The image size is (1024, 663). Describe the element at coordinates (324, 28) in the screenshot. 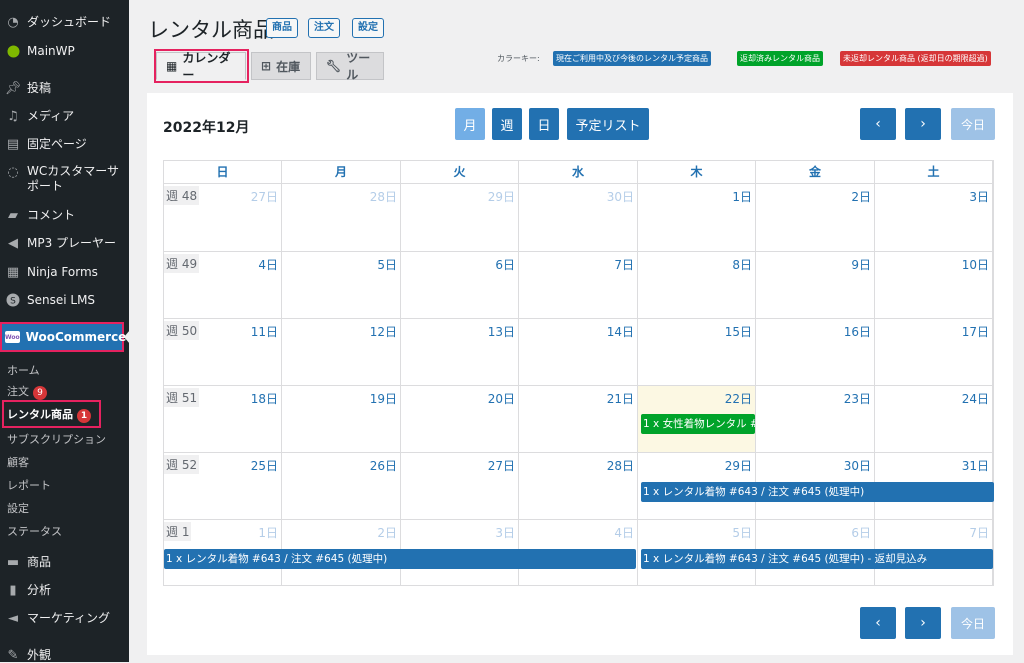

I see `orders-link-button: 注文` at that location.